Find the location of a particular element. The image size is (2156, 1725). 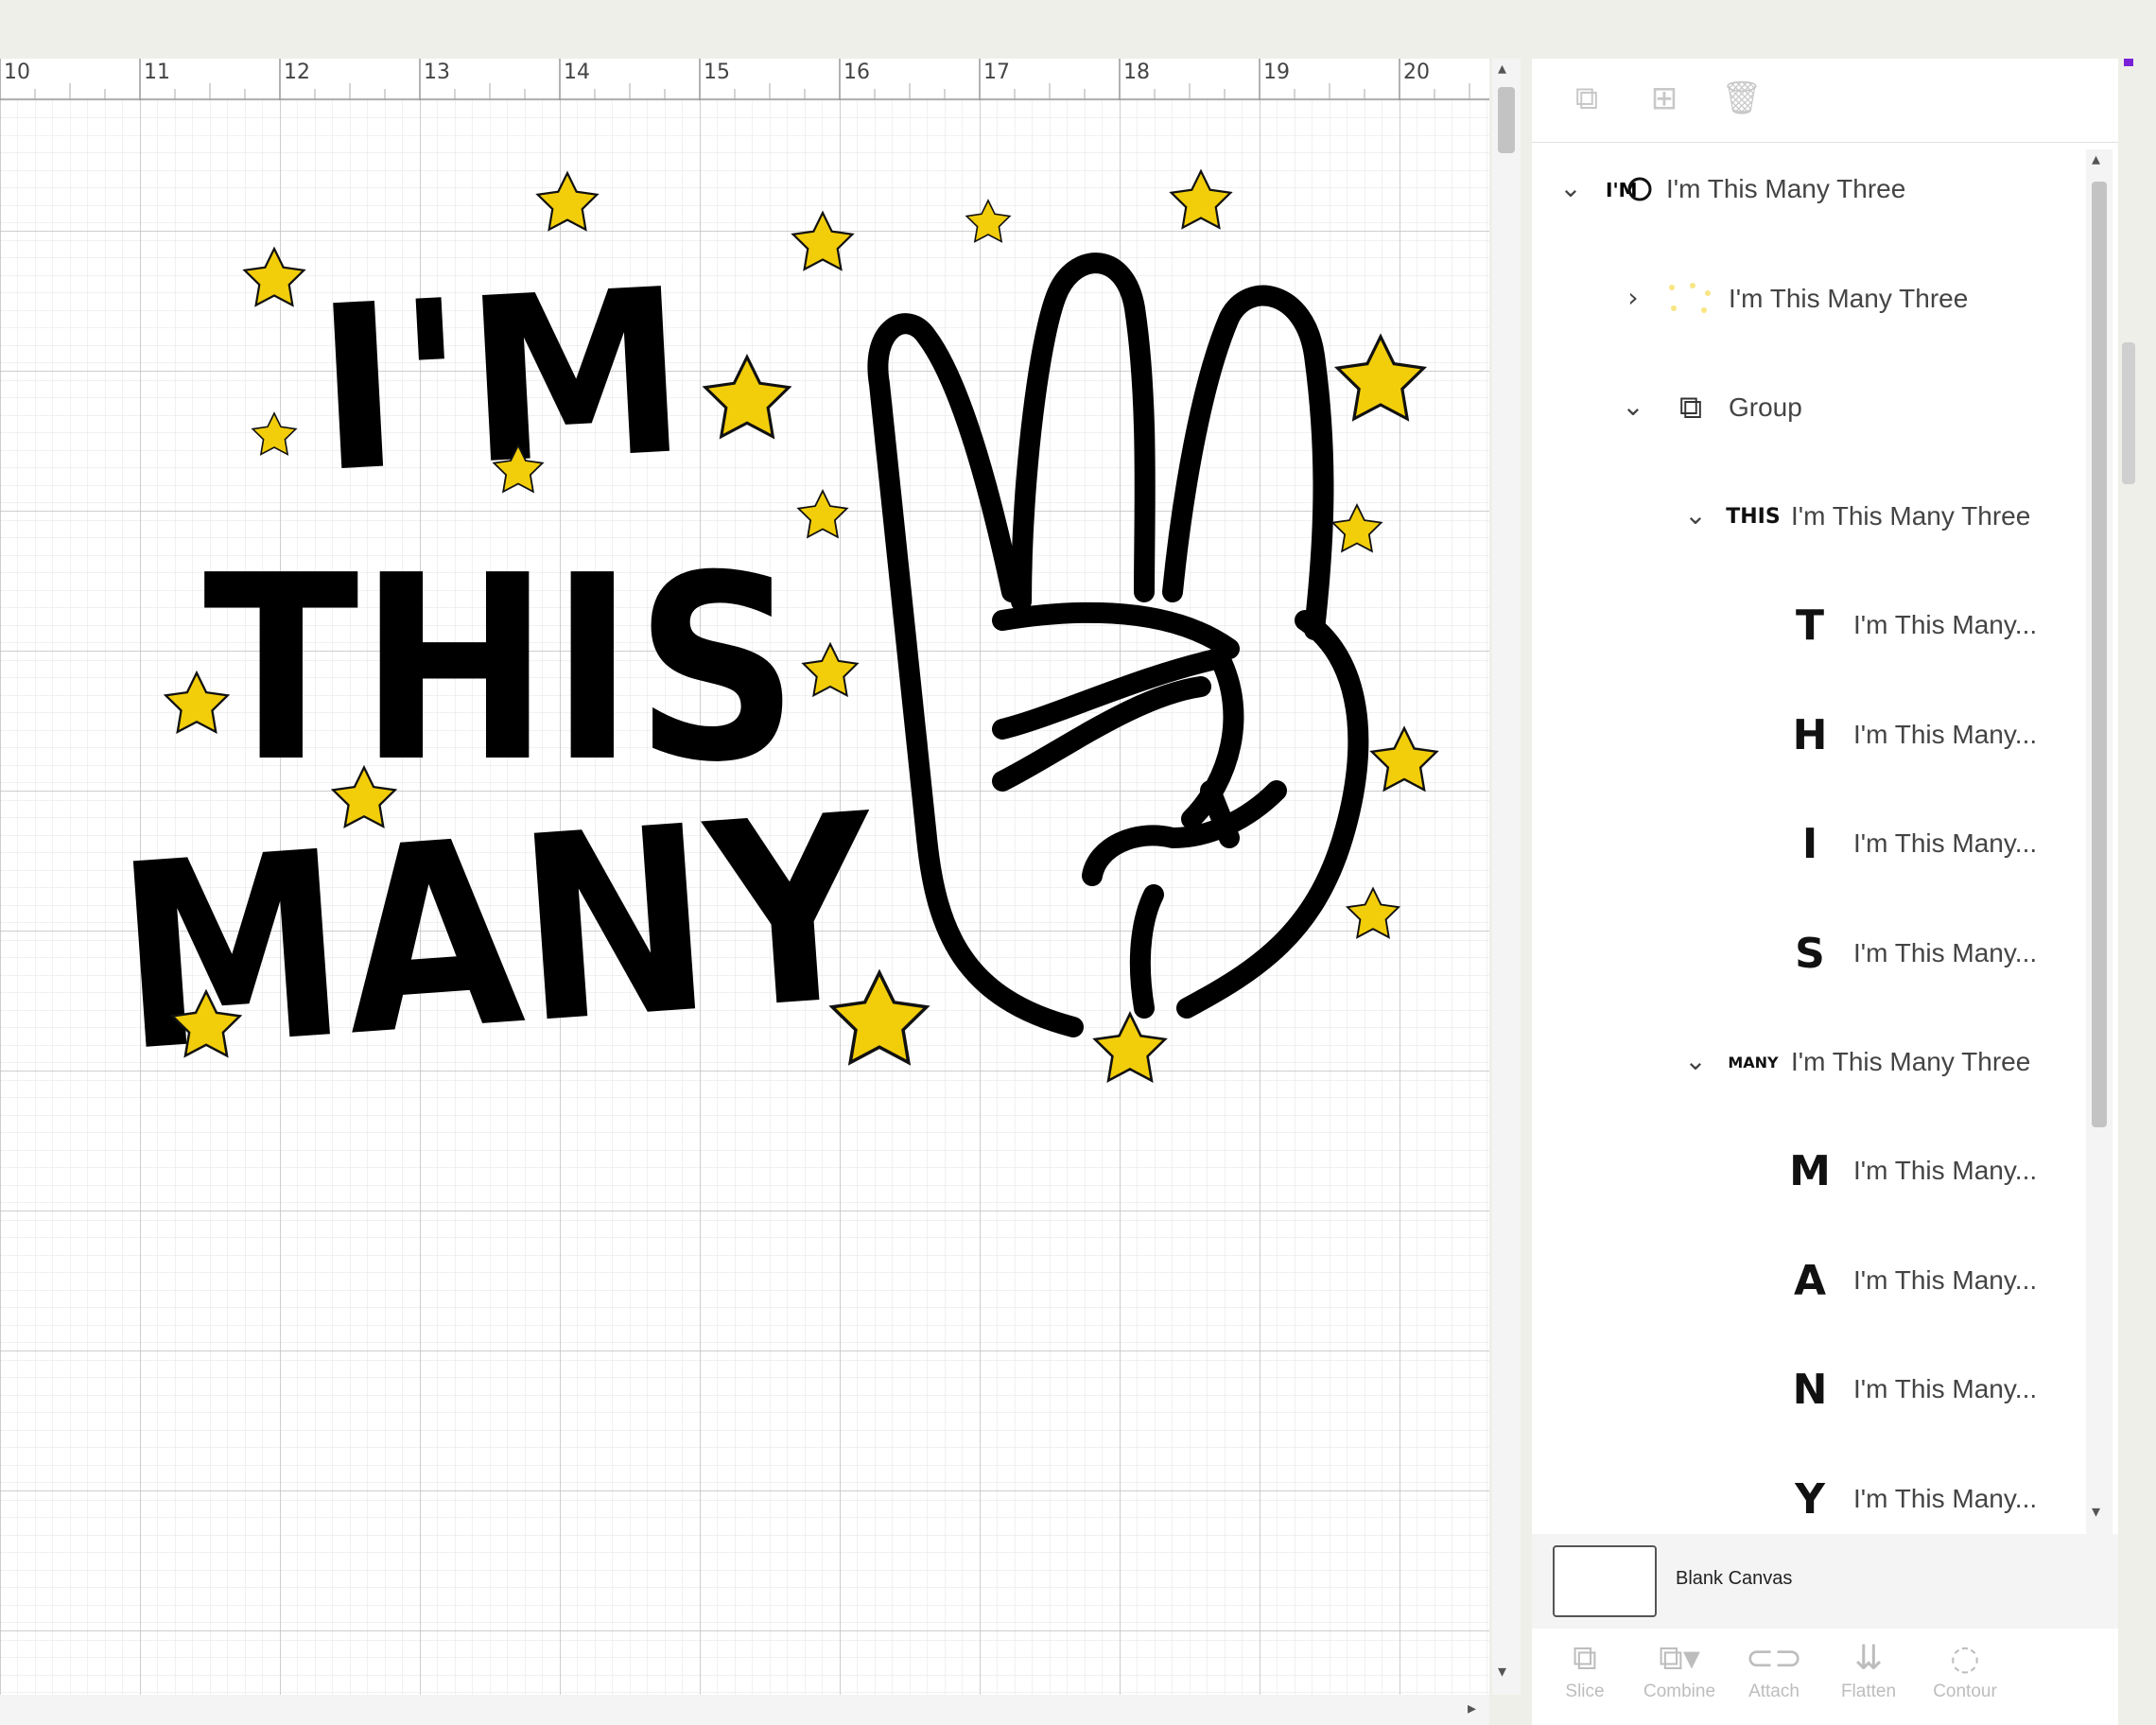

scroll-right-arrow-icon: ▸ is located at coordinates (1472, 1708).